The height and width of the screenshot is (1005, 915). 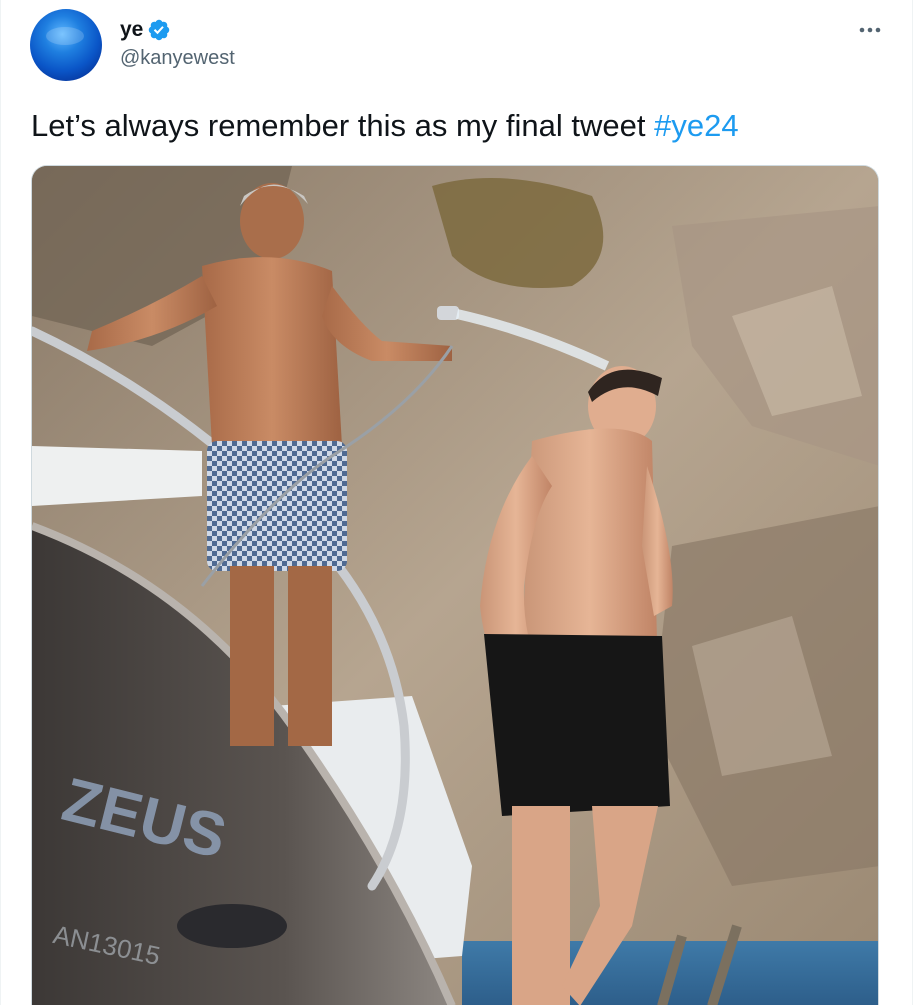 What do you see at coordinates (65, 36) in the screenshot?
I see `avatar-glare` at bounding box center [65, 36].